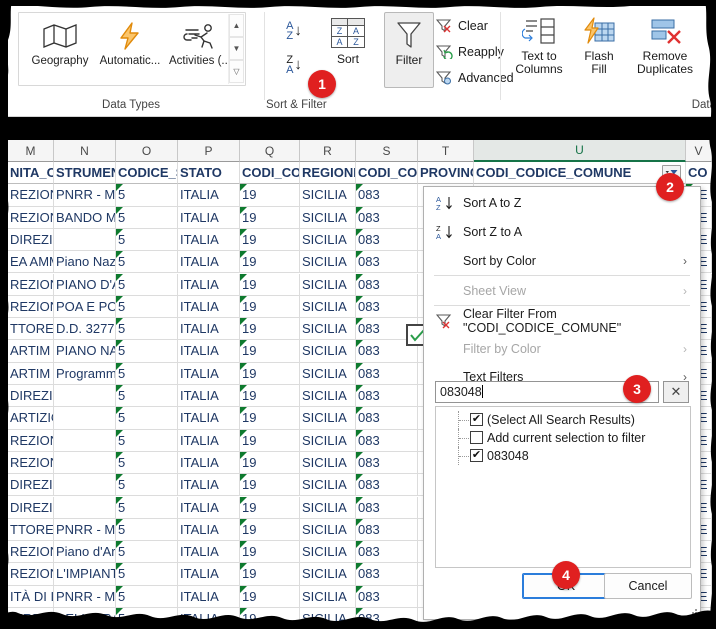 Image resolution: width=716 pixels, height=629 pixels. Describe the element at coordinates (387, 151) in the screenshot. I see `column-header-s: S` at that location.